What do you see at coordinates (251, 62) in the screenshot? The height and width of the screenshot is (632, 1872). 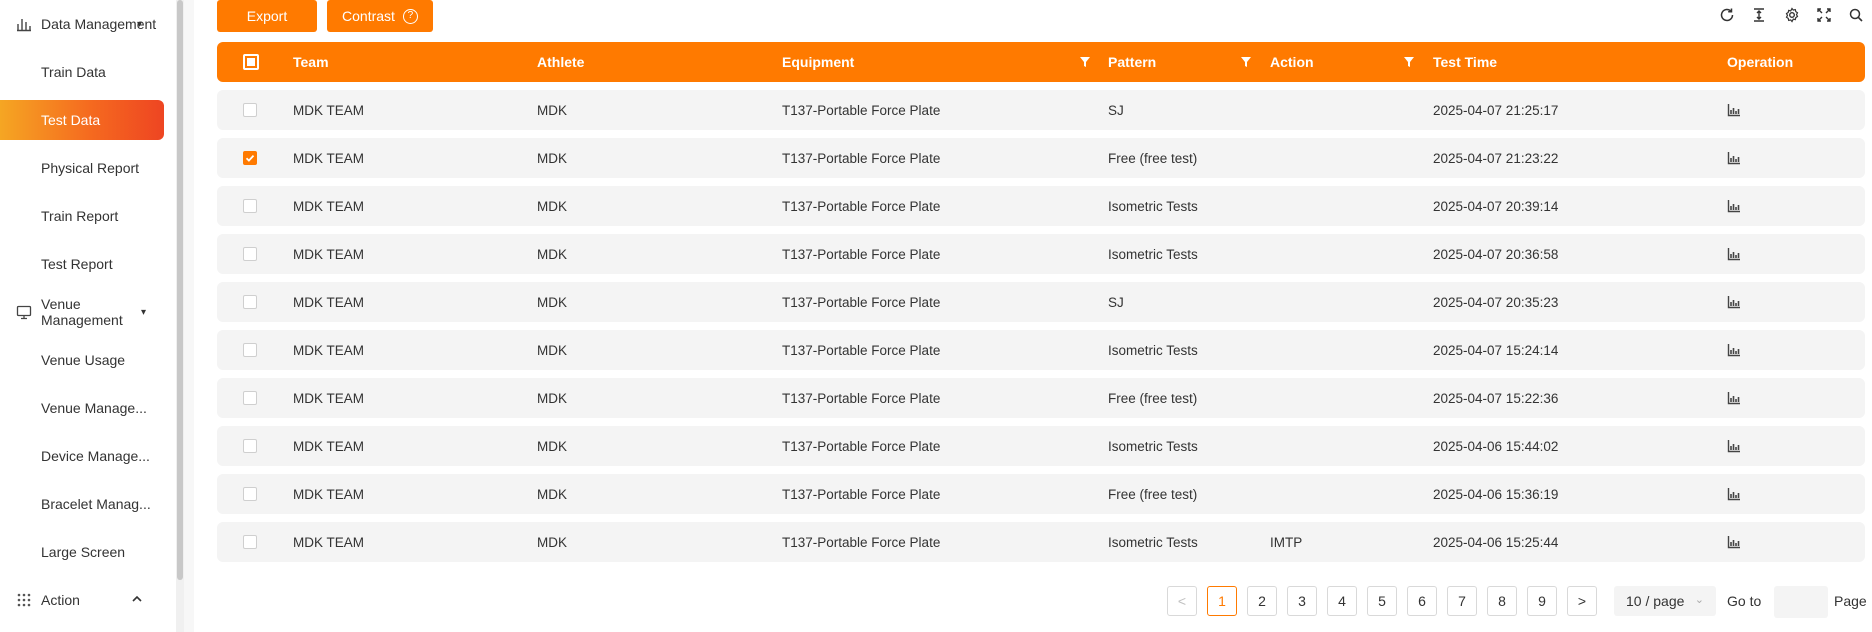 I see `select-all-checkbox` at bounding box center [251, 62].